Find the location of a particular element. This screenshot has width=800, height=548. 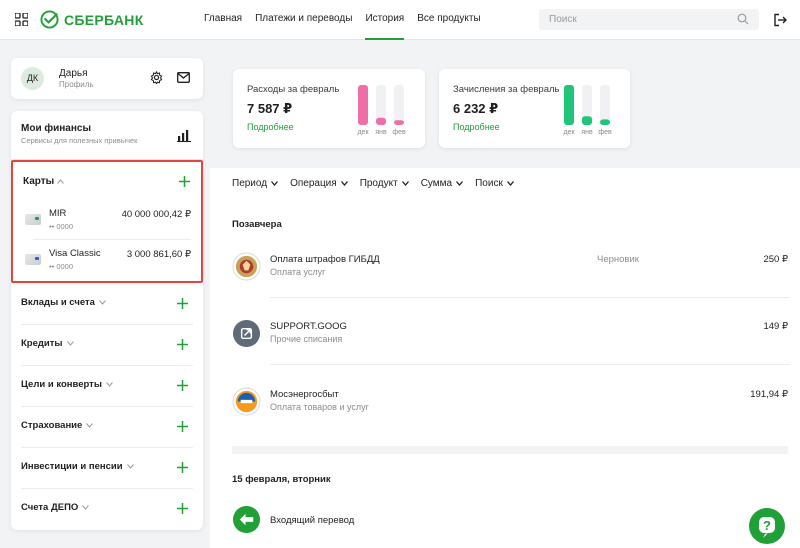

transaction-amount: 149 ₽ is located at coordinates (775, 326).